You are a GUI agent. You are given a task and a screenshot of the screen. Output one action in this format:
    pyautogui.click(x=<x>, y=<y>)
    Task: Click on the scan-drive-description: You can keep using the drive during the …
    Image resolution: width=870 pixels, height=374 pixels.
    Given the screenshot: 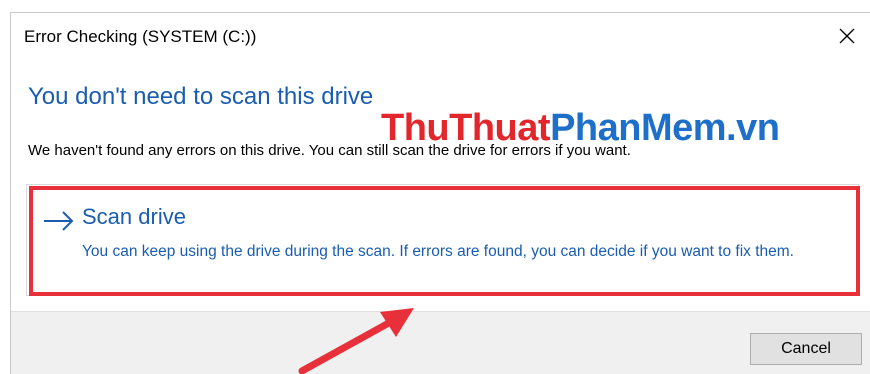 What is the action you would take?
    pyautogui.click(x=438, y=251)
    